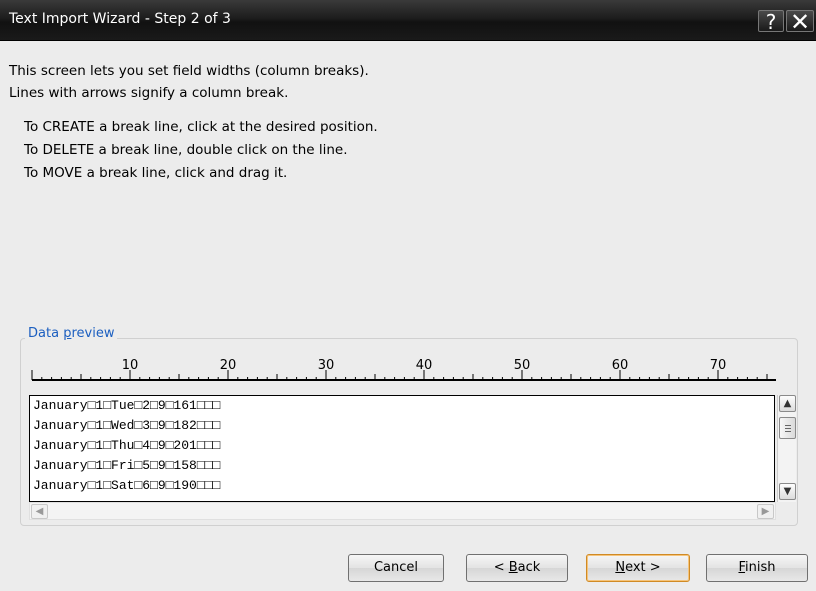  I want to click on vertical-scroll-thumb, so click(787, 428).